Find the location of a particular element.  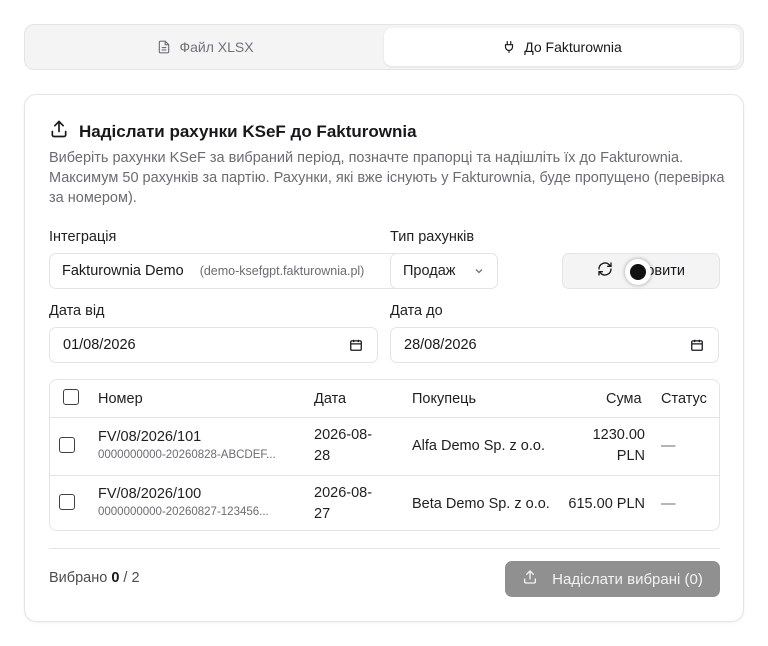

send-selected-label: Надіслати вибрані (0) is located at coordinates (627, 579).